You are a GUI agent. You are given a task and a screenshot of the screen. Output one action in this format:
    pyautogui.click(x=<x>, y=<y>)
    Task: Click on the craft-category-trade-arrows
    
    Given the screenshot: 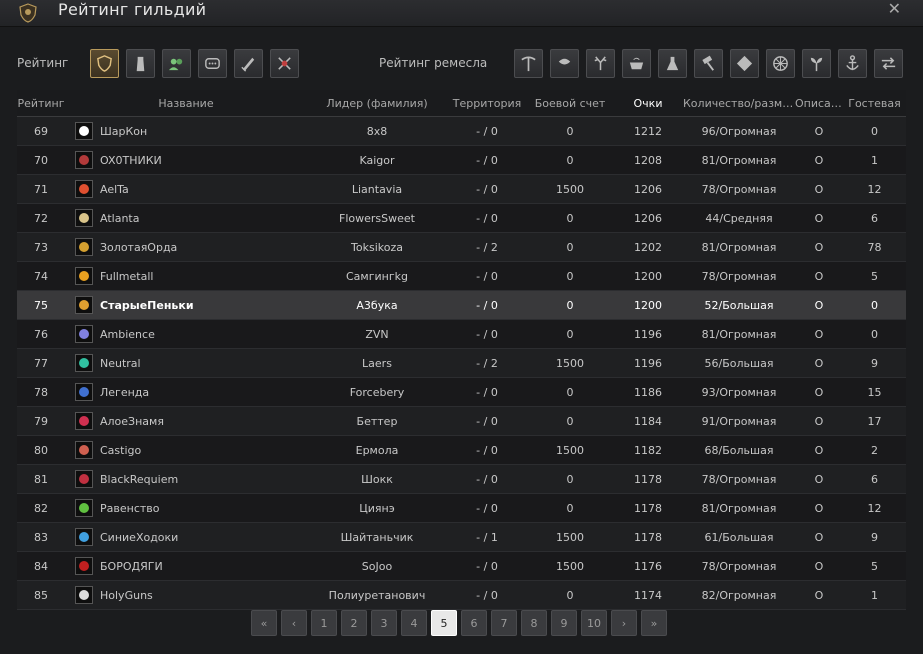 What is the action you would take?
    pyautogui.click(x=888, y=63)
    